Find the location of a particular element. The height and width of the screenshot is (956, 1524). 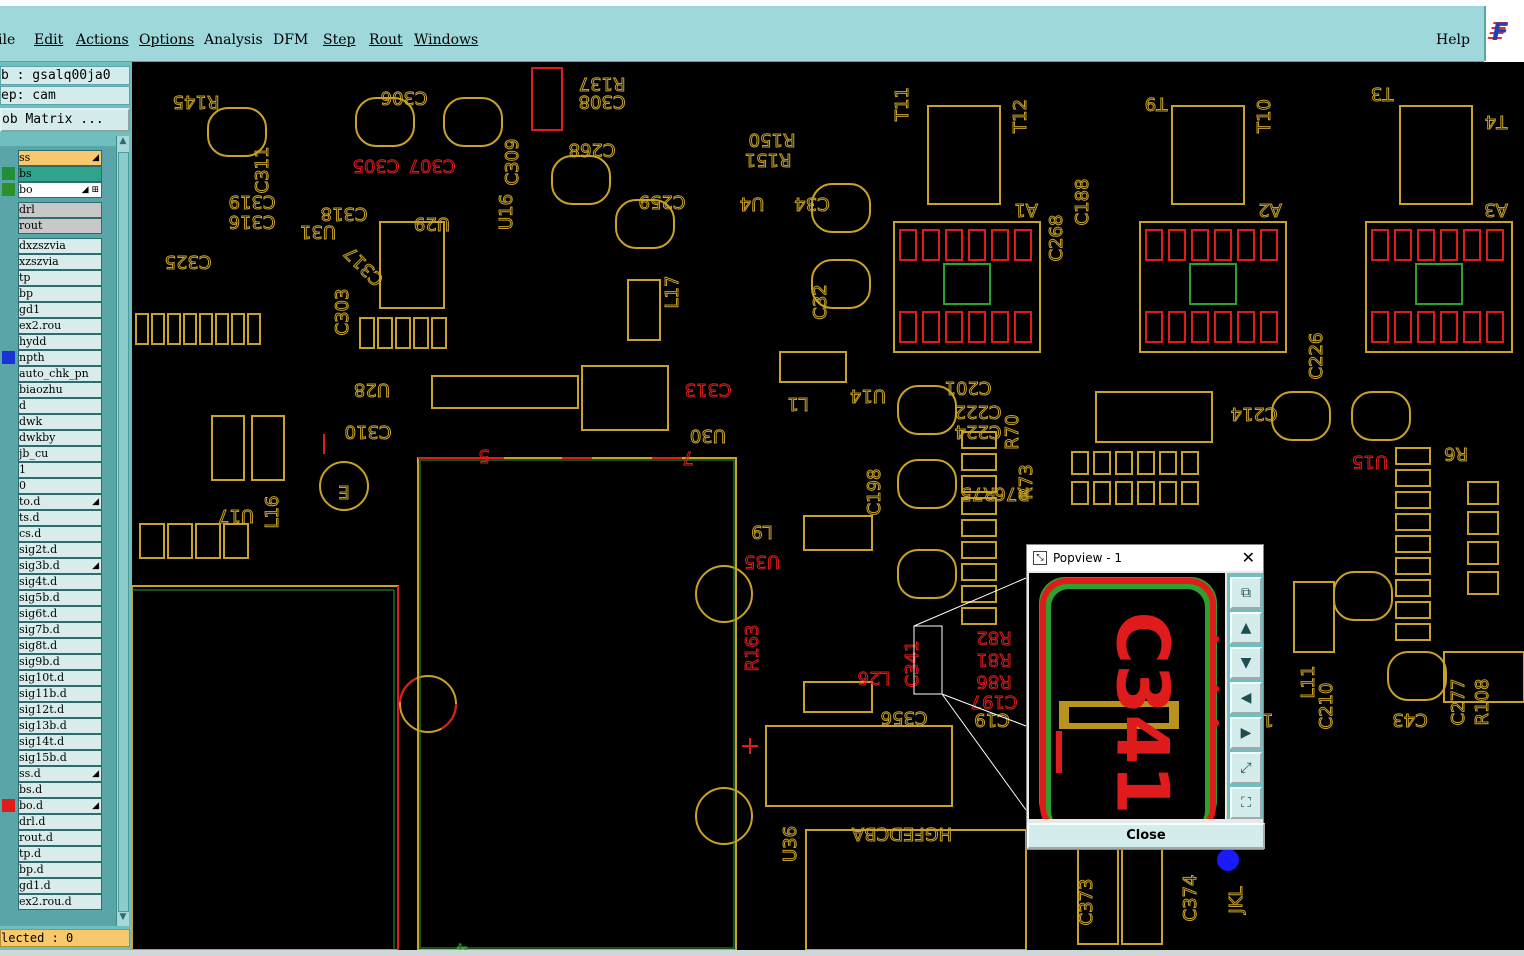

layer-item: biaozhu is located at coordinates (60, 390).